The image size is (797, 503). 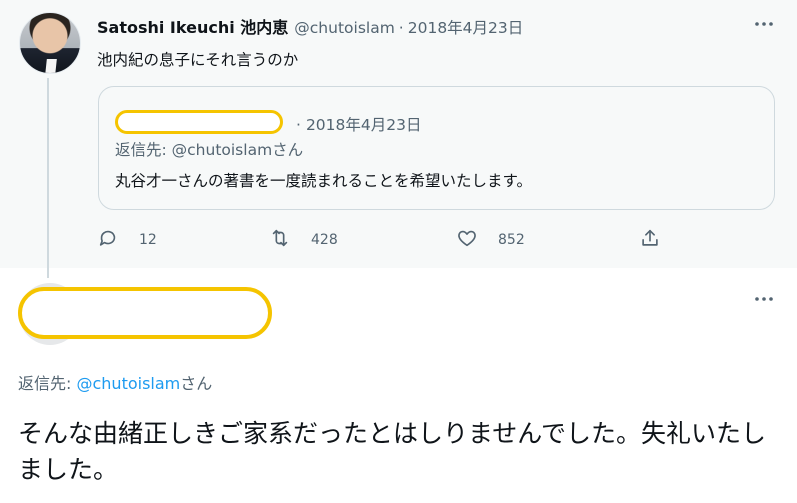 I want to click on quoted-tweet-date: 2018年4月23日, so click(x=363, y=125).